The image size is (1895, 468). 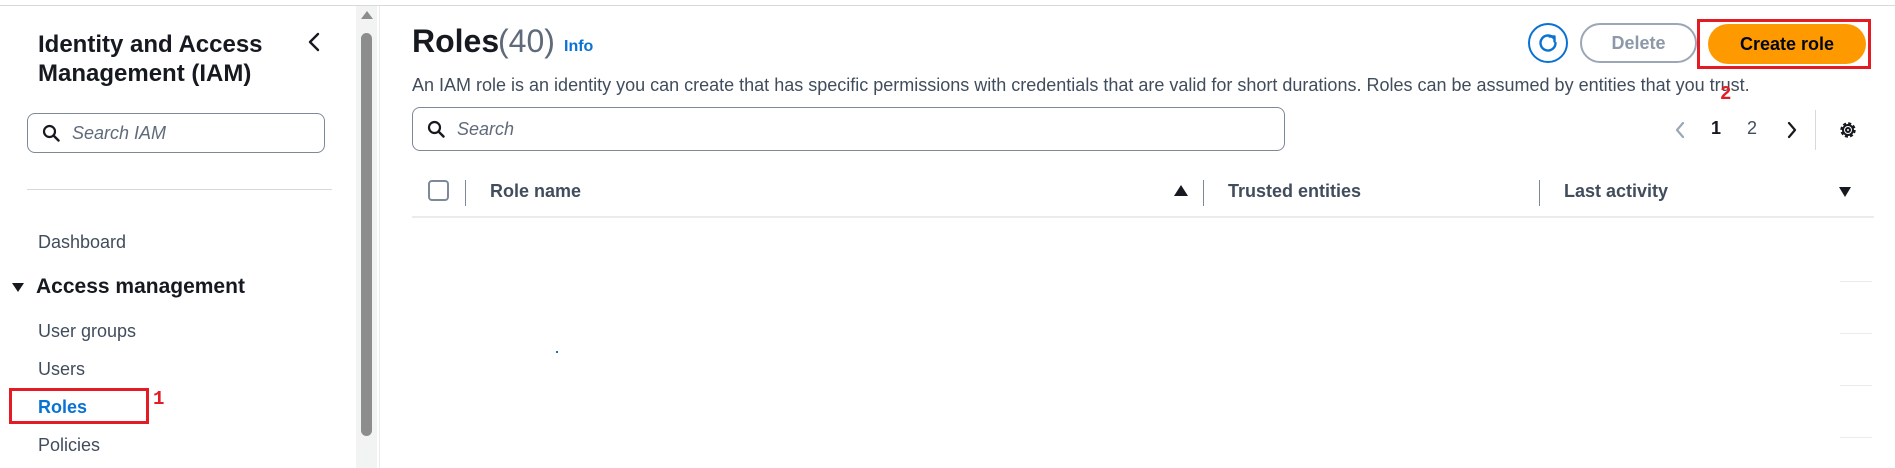 I want to click on page-title: Roles, so click(x=456, y=41).